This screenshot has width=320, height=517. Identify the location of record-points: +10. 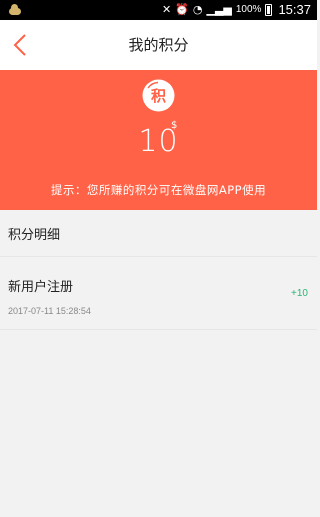
(299, 293).